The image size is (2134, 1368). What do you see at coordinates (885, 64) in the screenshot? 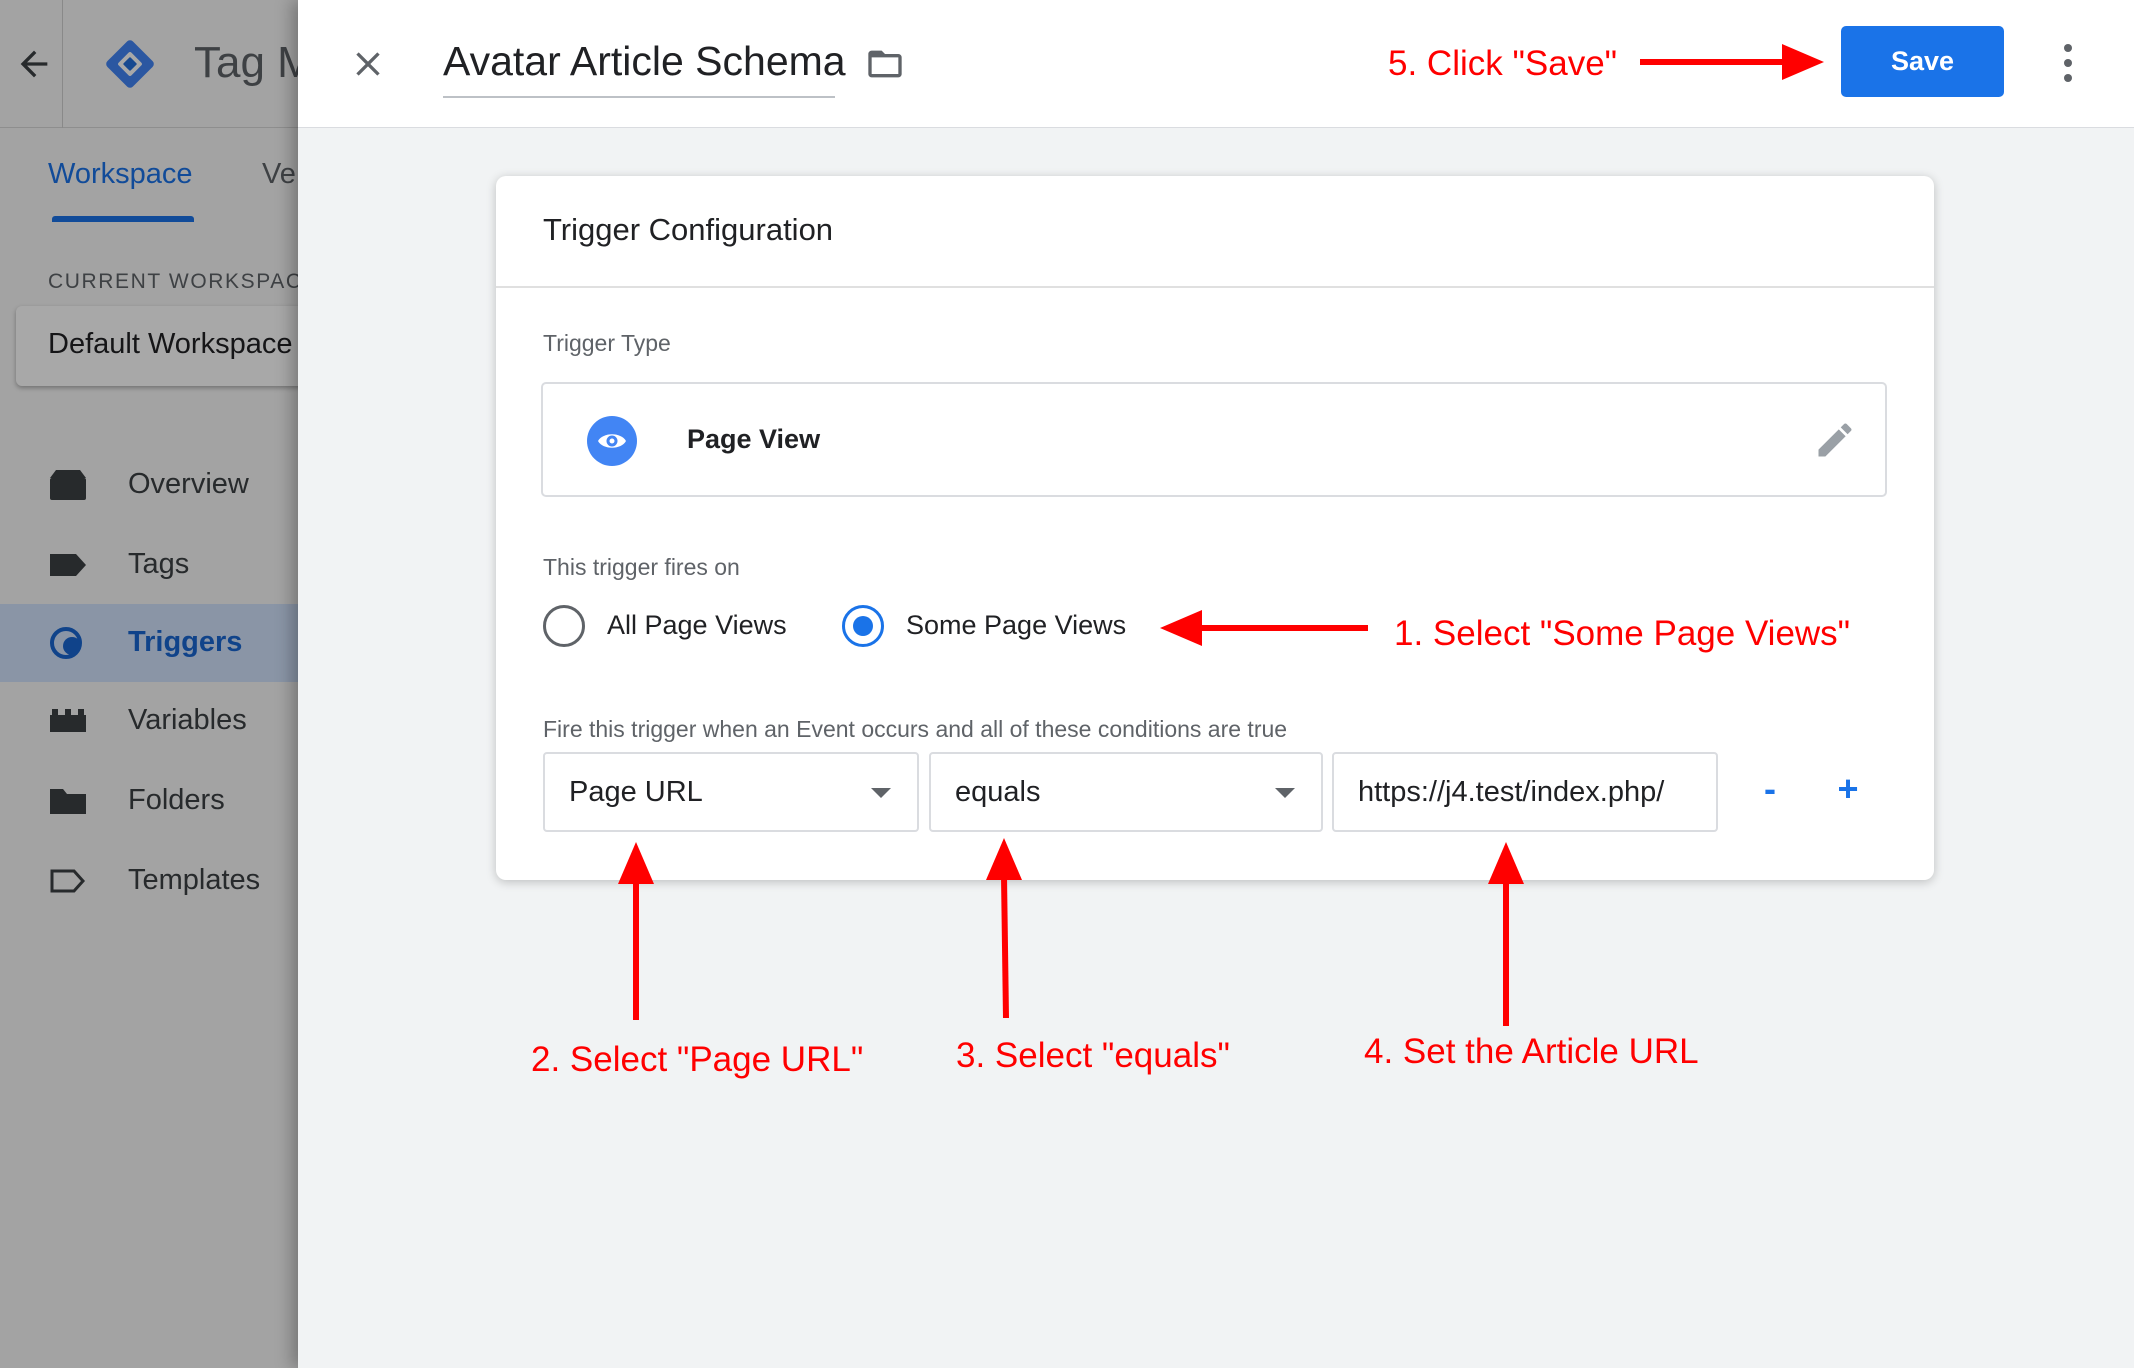
I see `folder-icon` at bounding box center [885, 64].